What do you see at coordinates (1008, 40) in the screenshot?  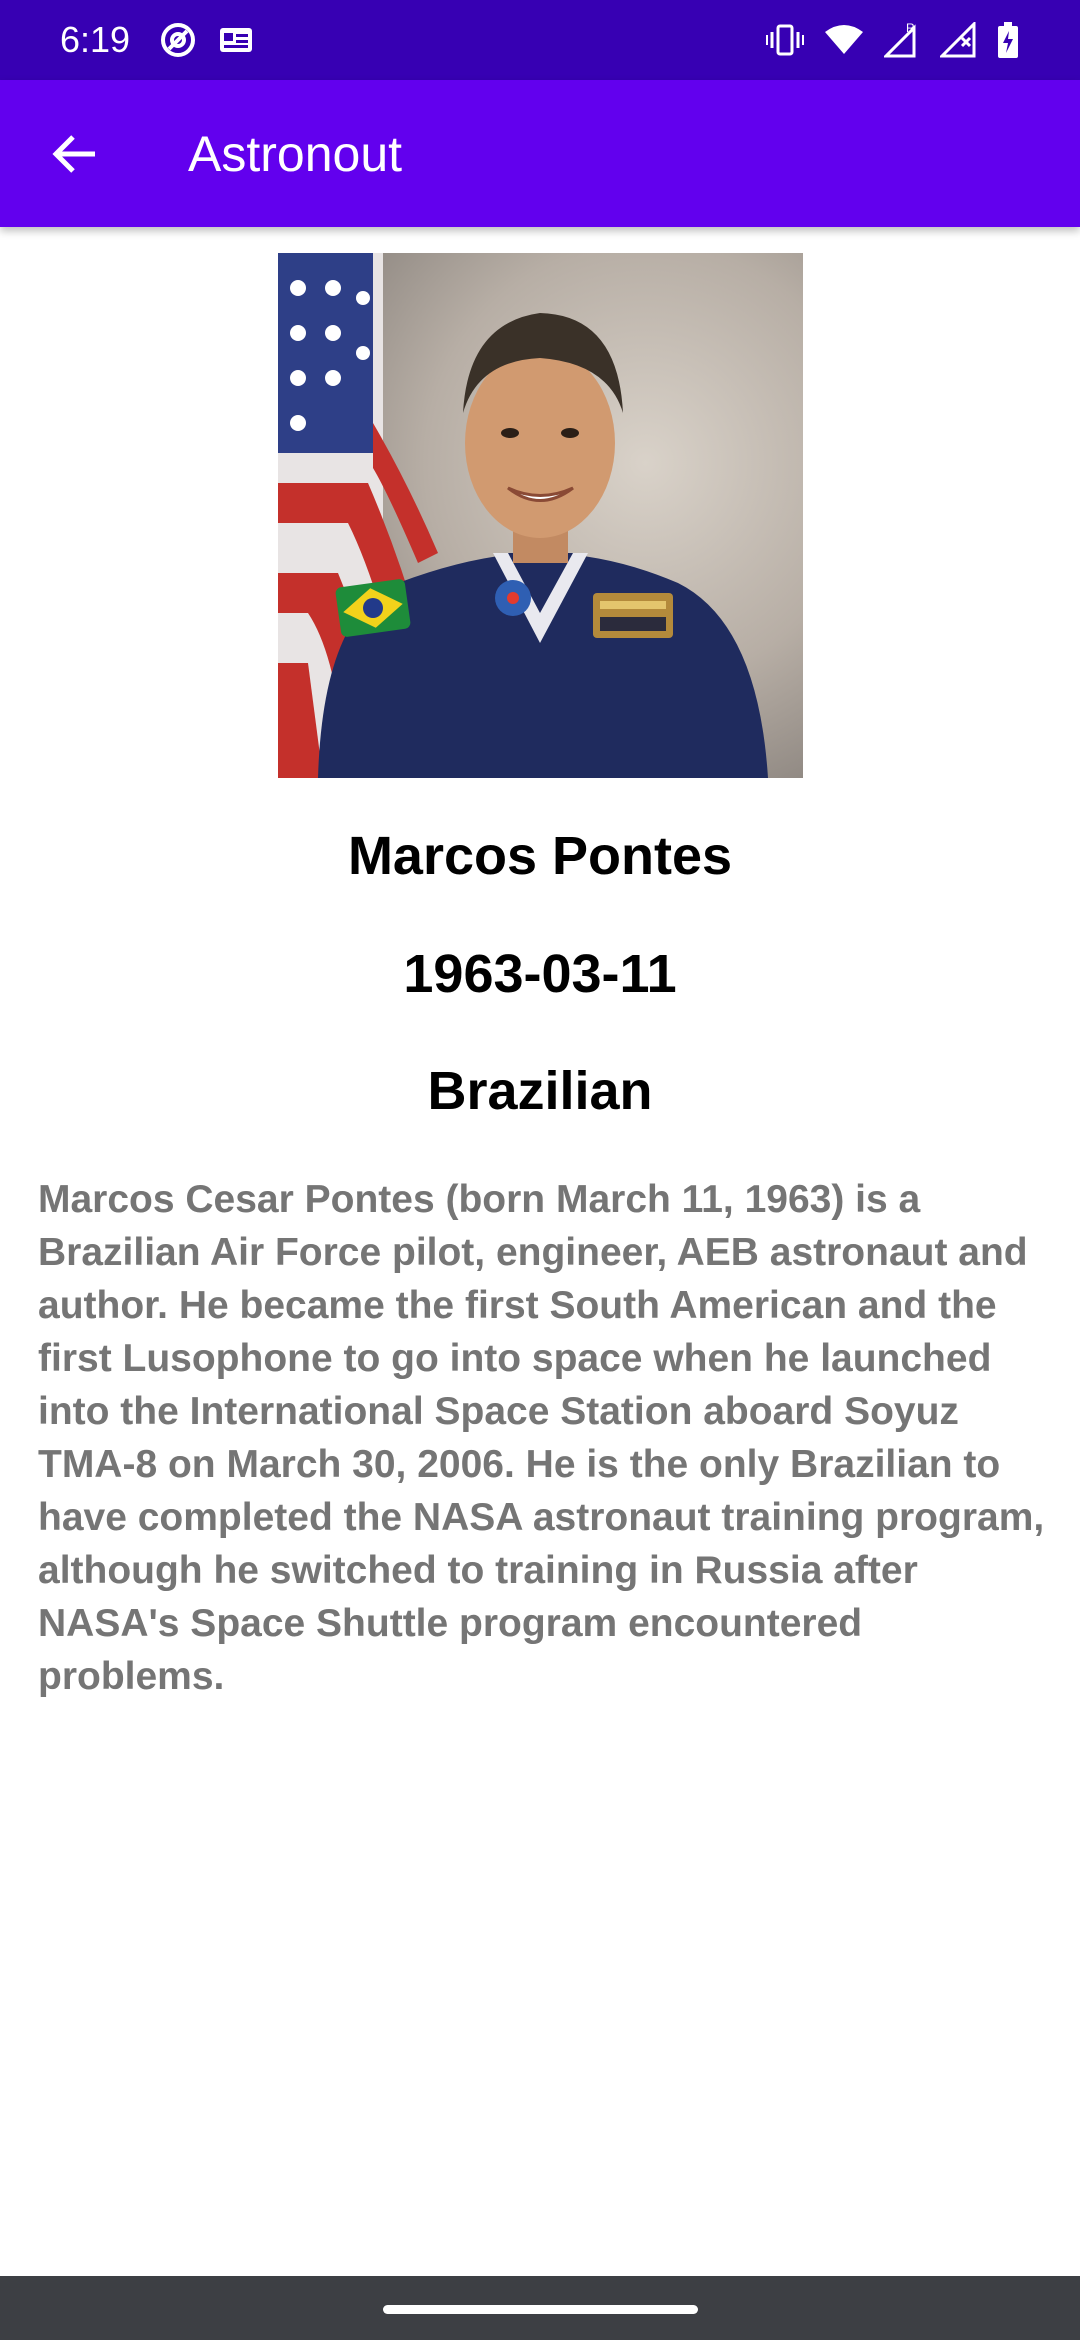 I see `battery-charging-icon` at bounding box center [1008, 40].